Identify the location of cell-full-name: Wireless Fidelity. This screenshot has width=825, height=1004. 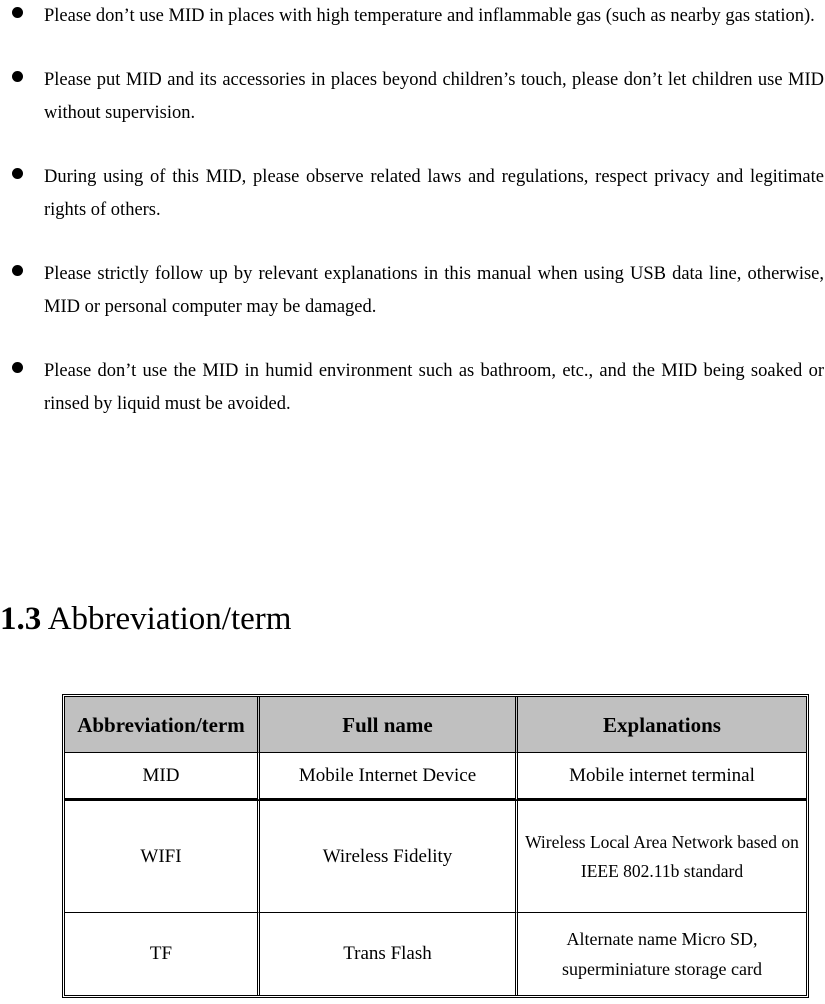
(389, 857).